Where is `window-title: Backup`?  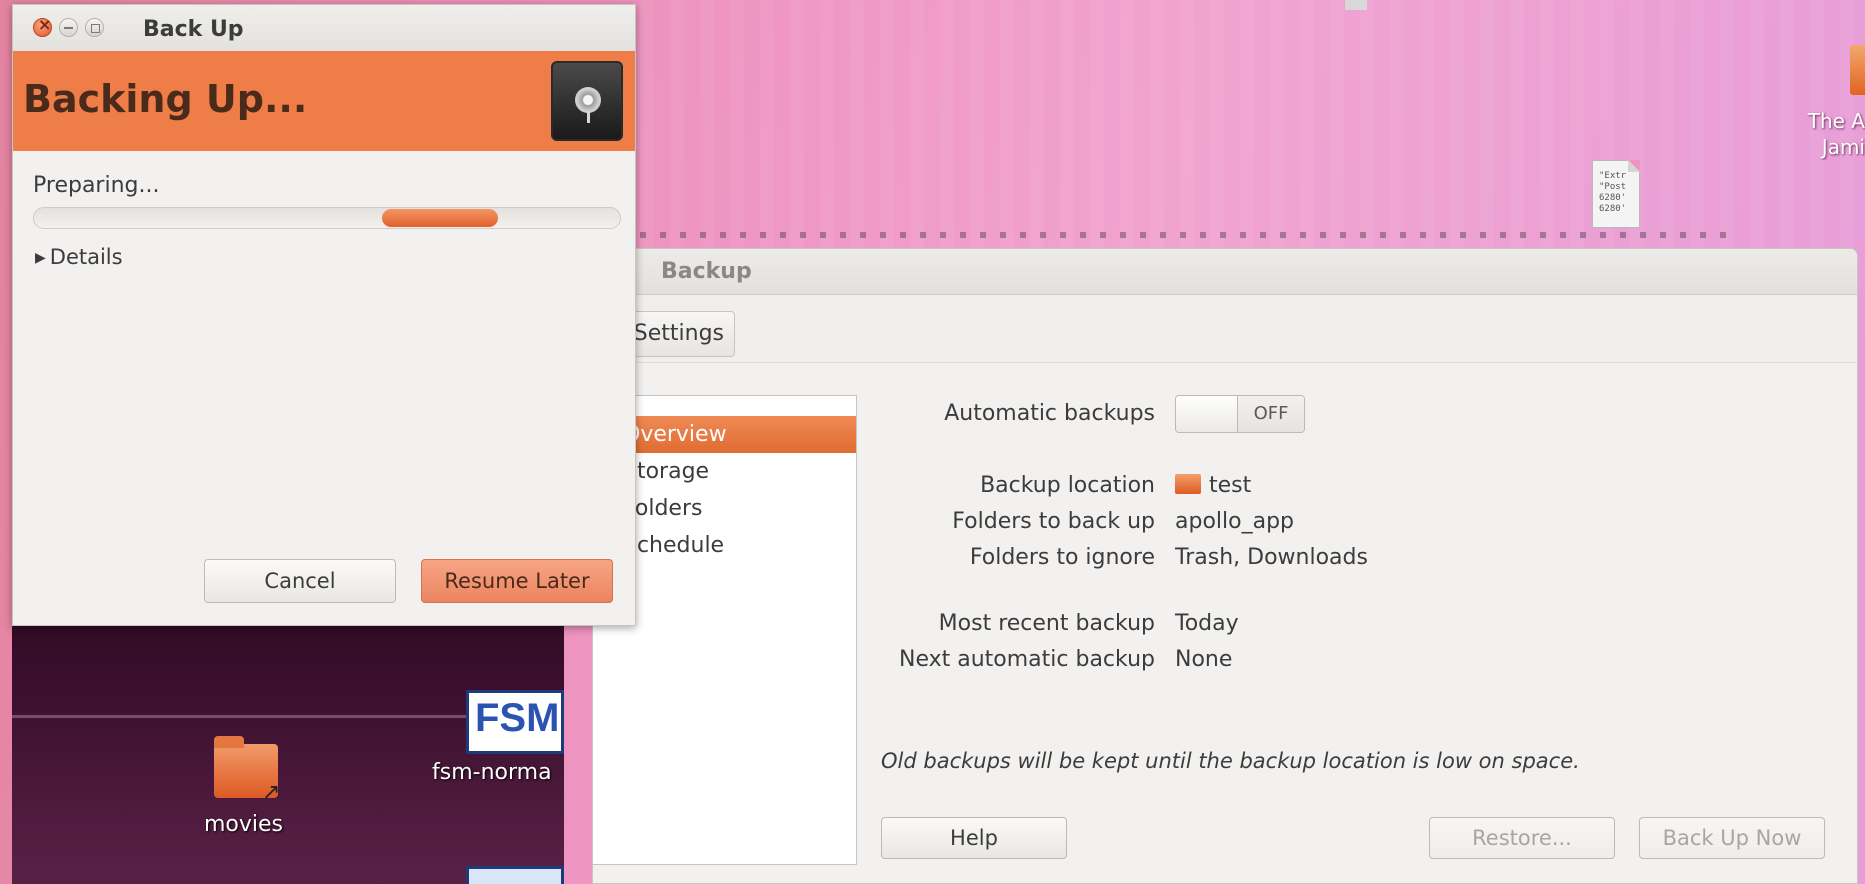
window-title: Backup is located at coordinates (706, 271).